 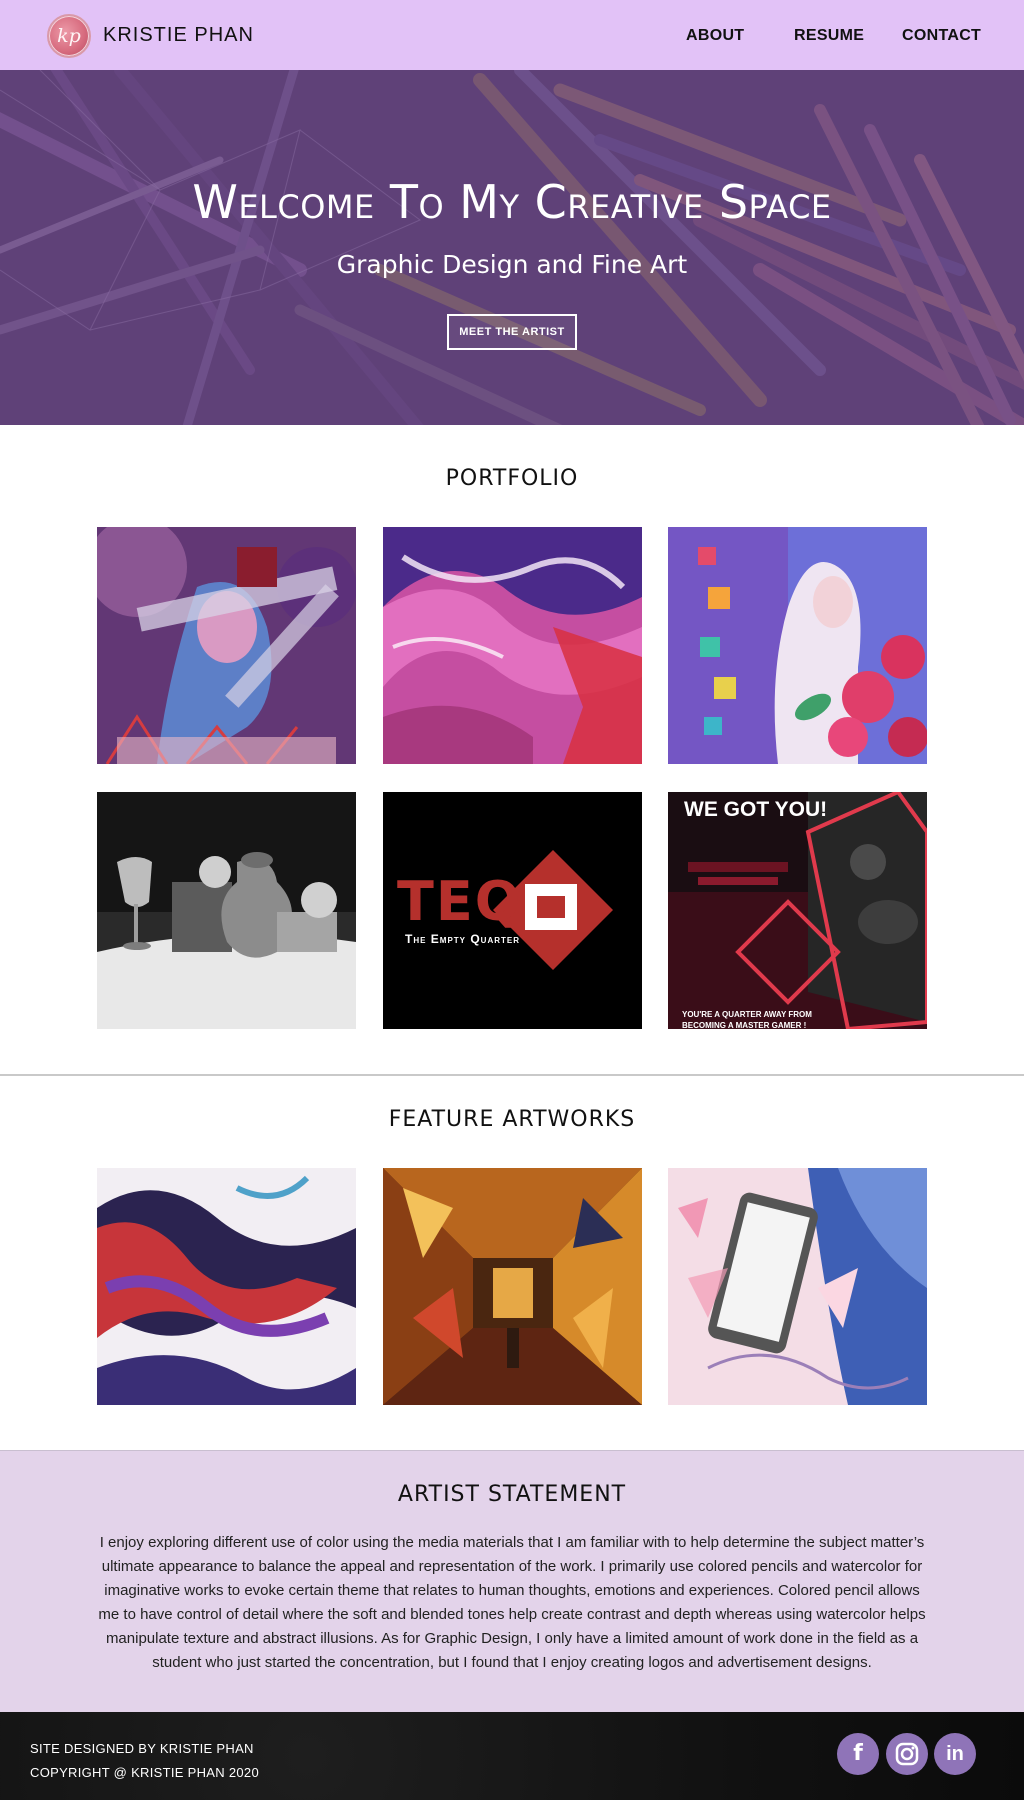 I want to click on facebook-icon: f, so click(x=858, y=1754).